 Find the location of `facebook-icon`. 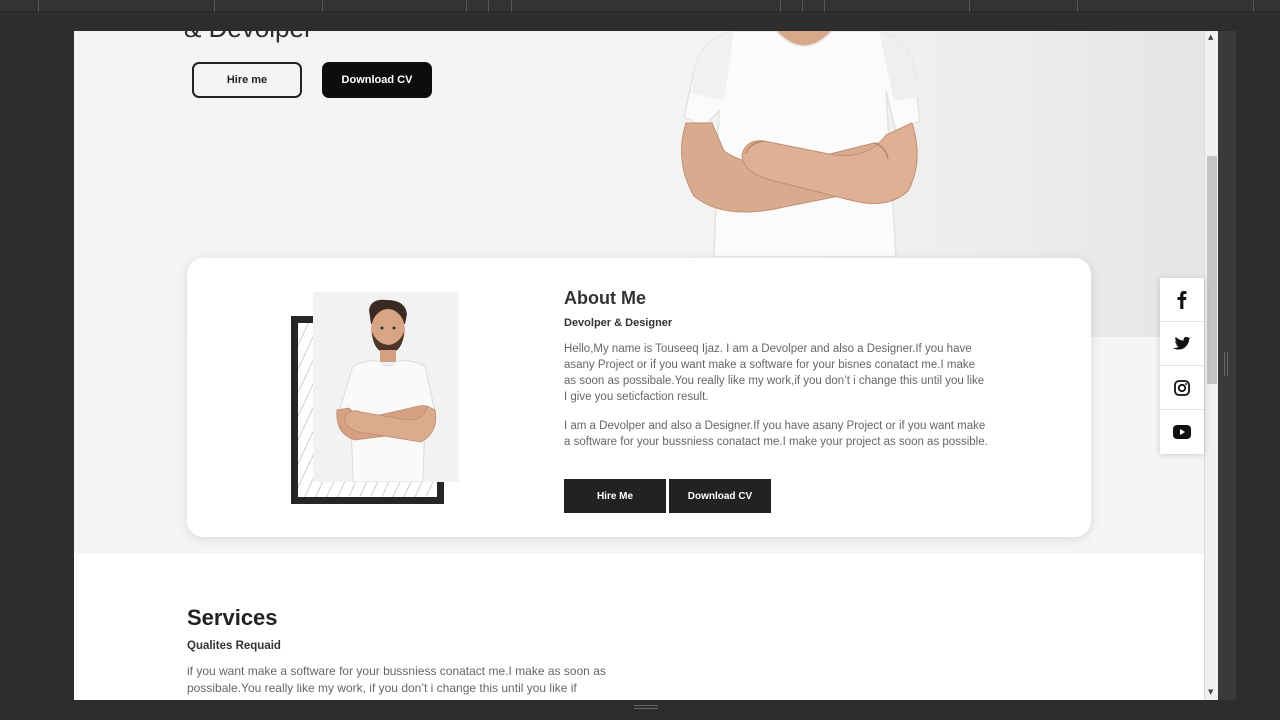

facebook-icon is located at coordinates (1182, 299).